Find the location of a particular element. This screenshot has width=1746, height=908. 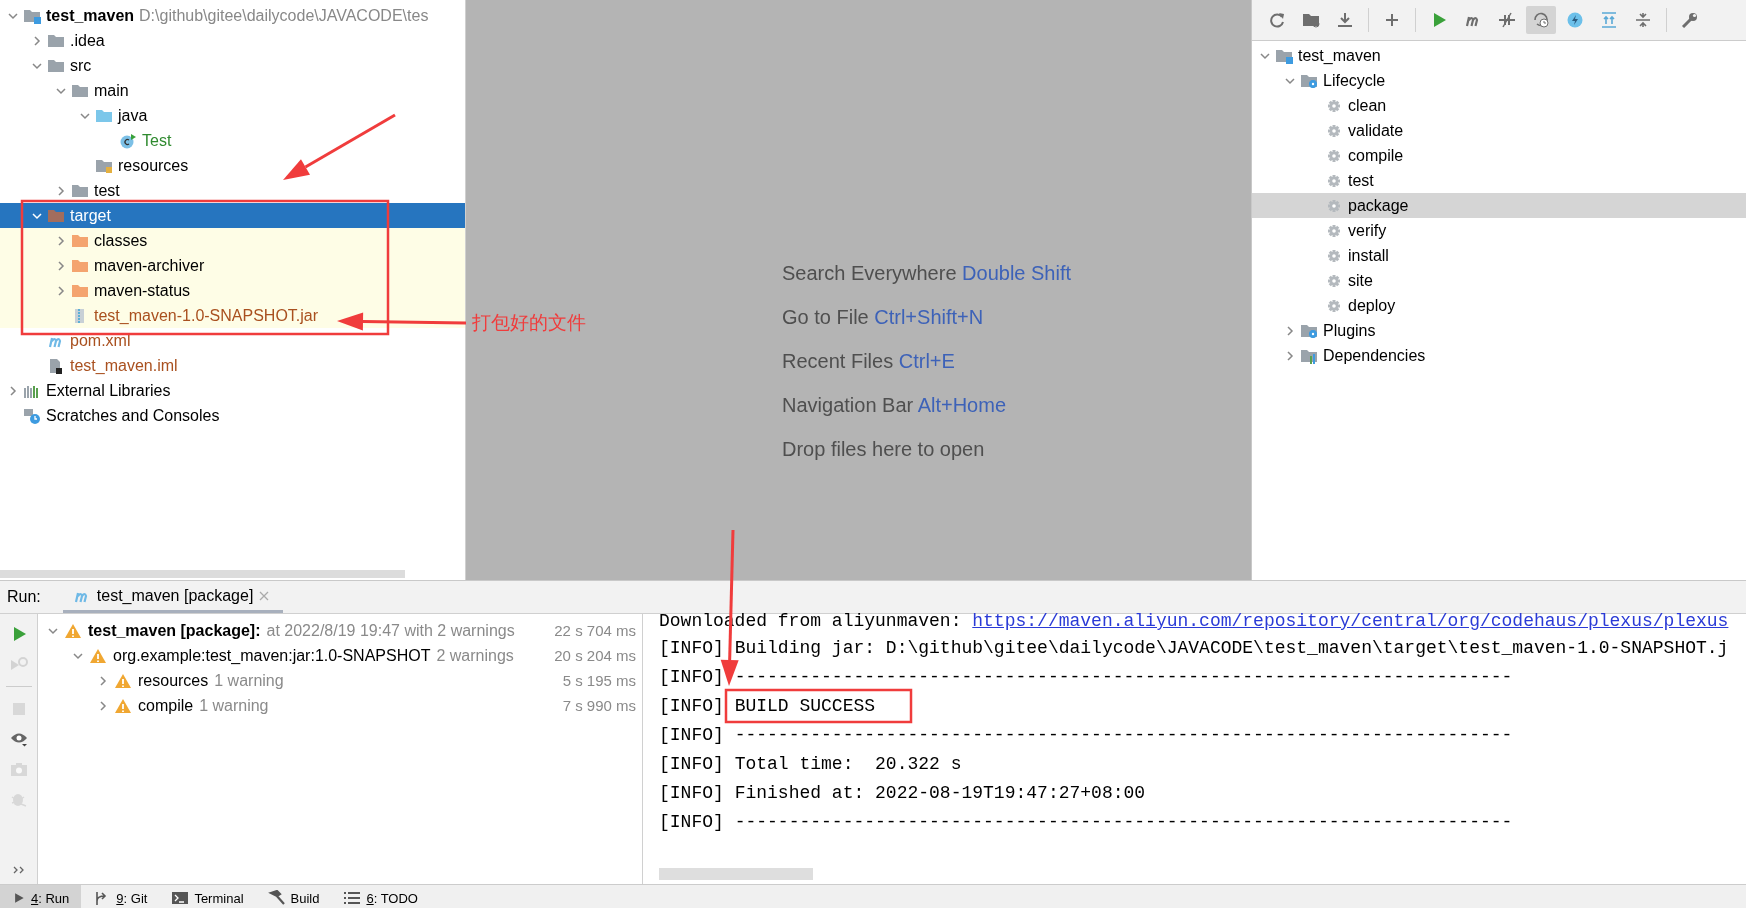

item-label: resources is located at coordinates (153, 165).